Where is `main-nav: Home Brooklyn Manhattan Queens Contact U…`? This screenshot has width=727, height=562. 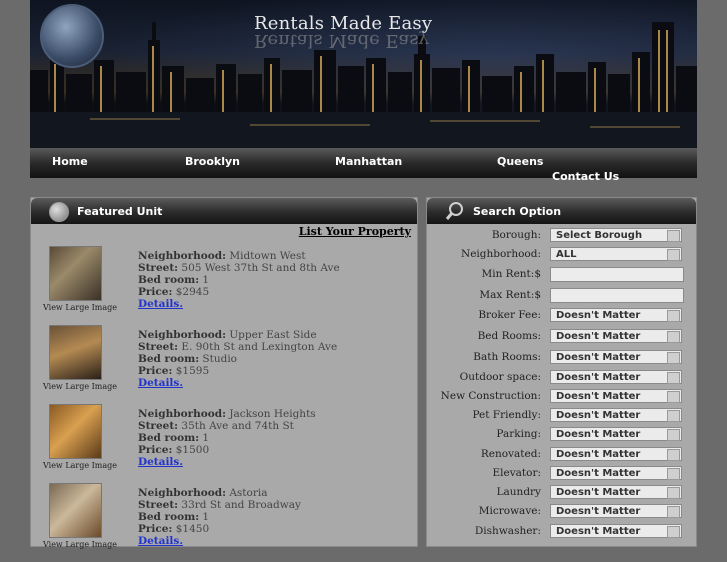
main-nav: Home Brooklyn Manhattan Queens Contact U… is located at coordinates (363, 165).